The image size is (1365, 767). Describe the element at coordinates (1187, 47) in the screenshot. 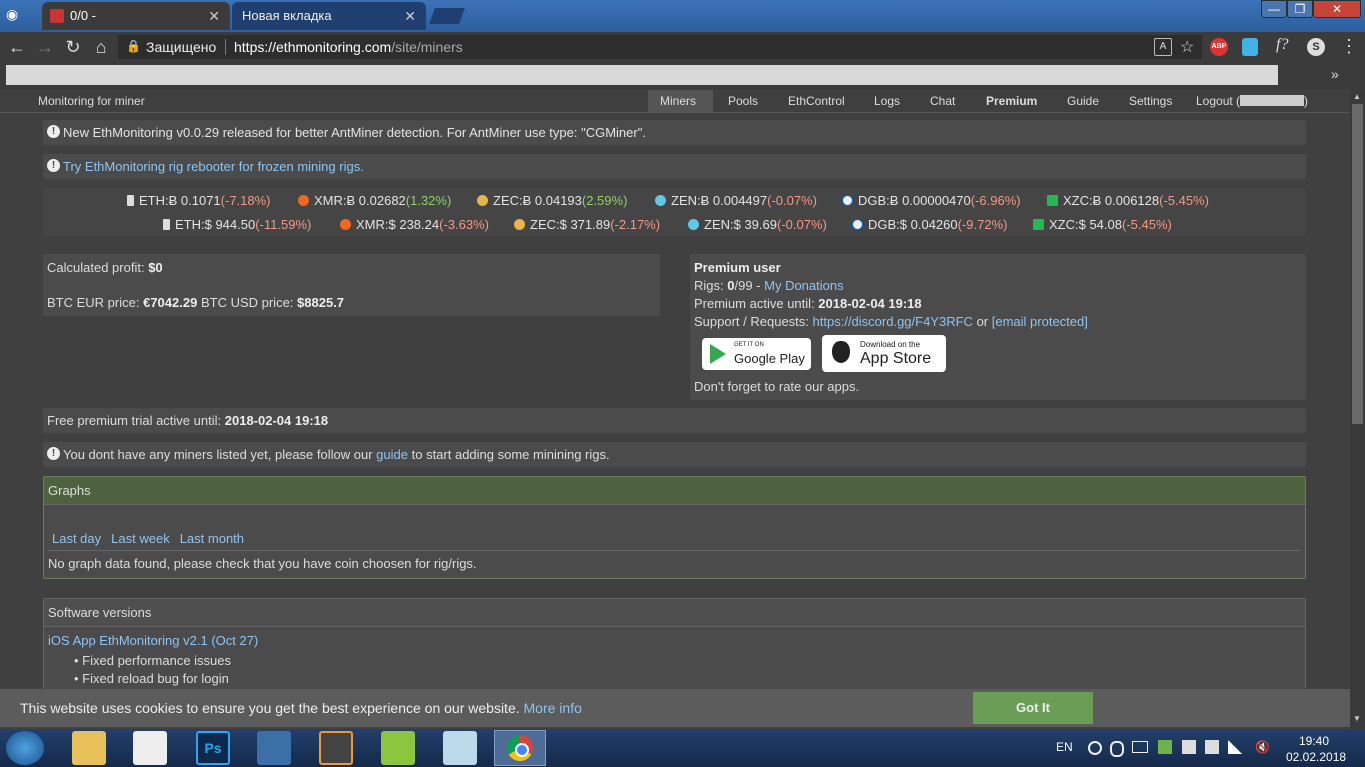

I see `bookmark-star-icon: ☆` at that location.